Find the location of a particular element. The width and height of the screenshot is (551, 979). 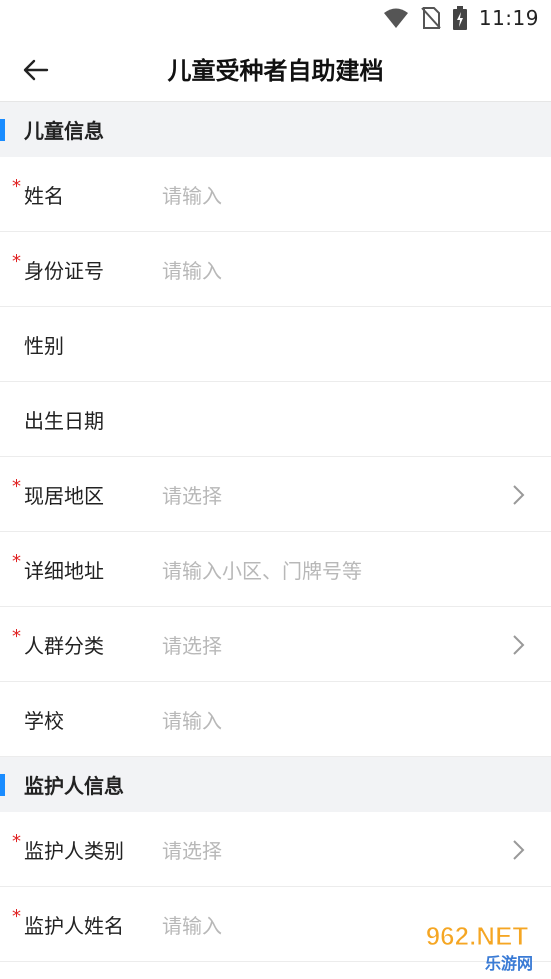

form-row-birth-date: 出生日期 is located at coordinates (275, 419).